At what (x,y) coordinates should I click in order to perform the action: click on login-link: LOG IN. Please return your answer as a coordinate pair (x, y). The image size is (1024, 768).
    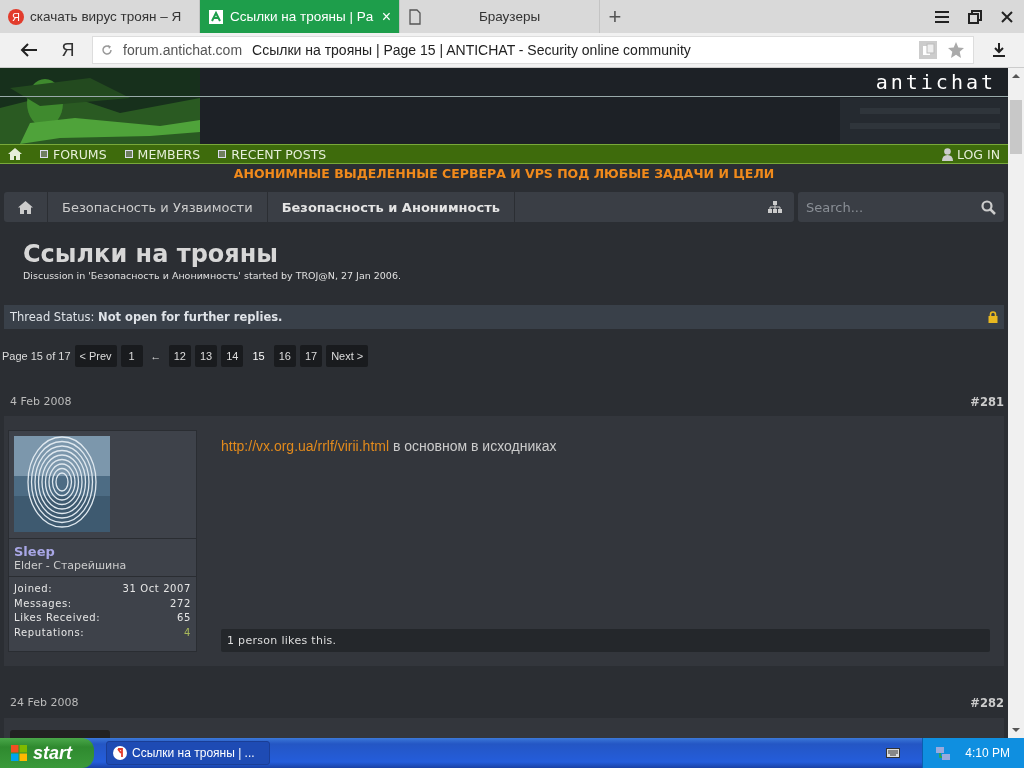
    Looking at the image, I should click on (970, 154).